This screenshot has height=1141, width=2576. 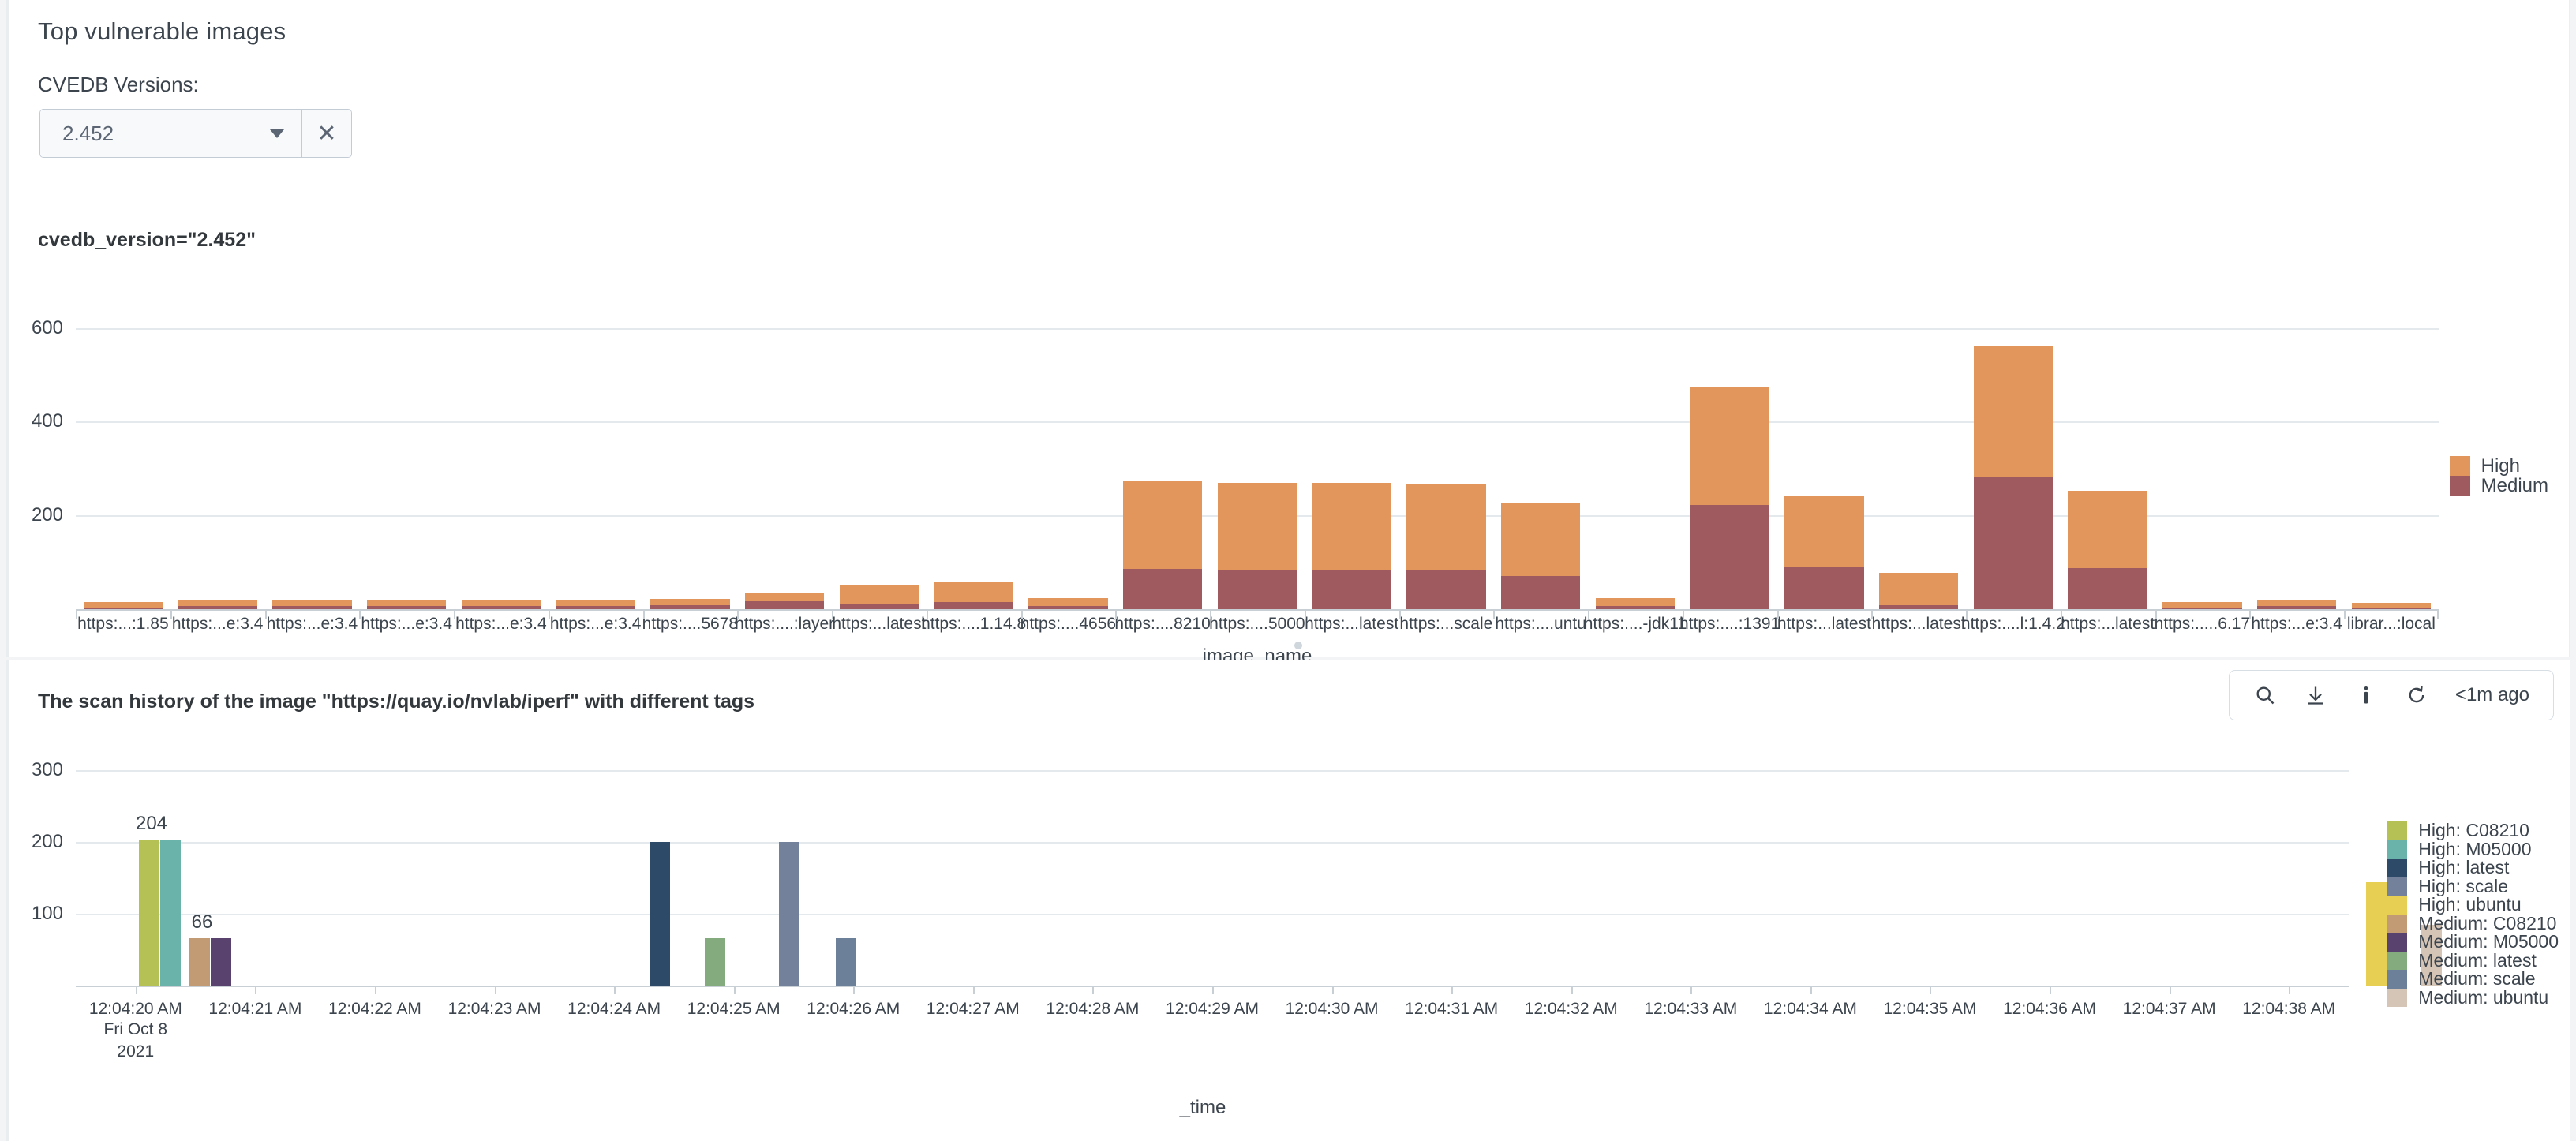 I want to click on legend-item: High: scale, so click(x=2473, y=886).